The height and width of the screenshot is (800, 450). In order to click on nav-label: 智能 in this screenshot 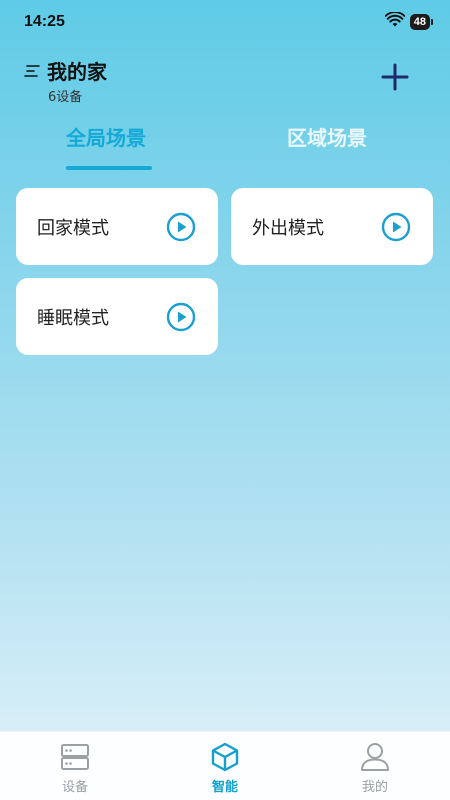, I will do `click(224, 787)`.